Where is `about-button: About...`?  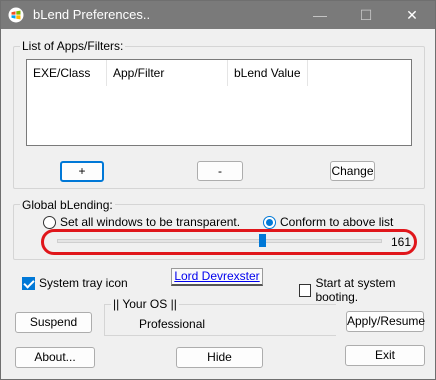
about-button: About... is located at coordinates (55, 357).